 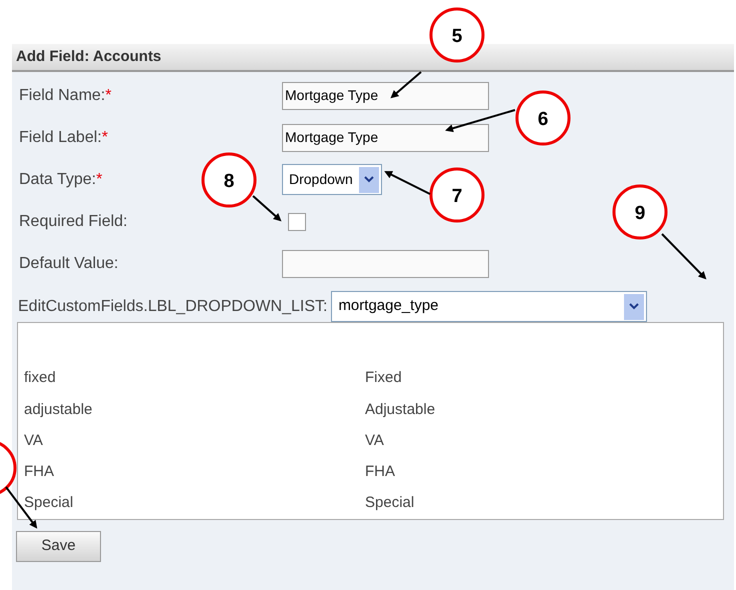 I want to click on save-button: Save, so click(x=58, y=546).